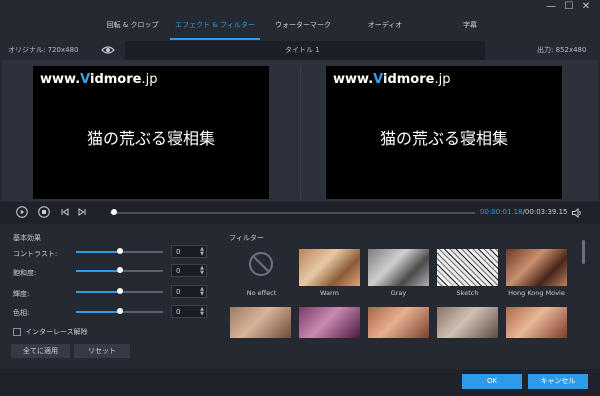  I want to click on contrast-slider-handle, so click(120, 251).